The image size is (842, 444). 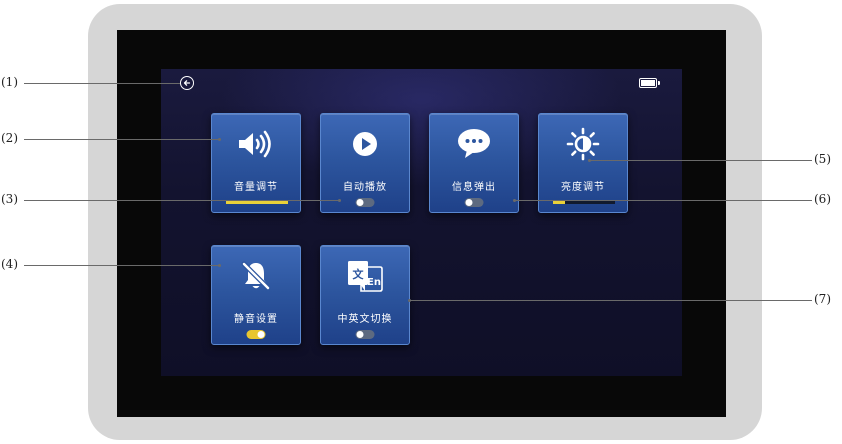 What do you see at coordinates (474, 187) in the screenshot?
I see `tile-label: 信息弹出` at bounding box center [474, 187].